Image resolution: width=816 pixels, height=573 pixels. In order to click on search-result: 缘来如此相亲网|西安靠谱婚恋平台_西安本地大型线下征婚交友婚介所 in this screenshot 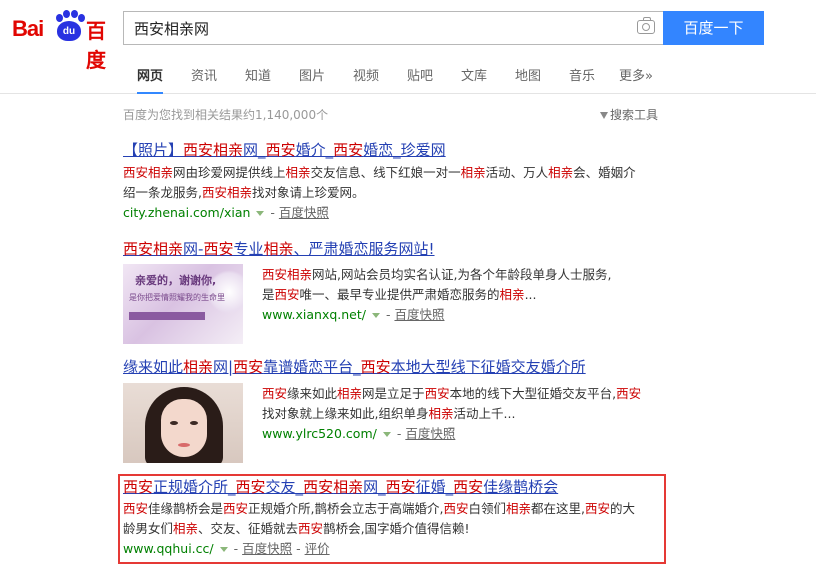, I will do `click(395, 367)`.